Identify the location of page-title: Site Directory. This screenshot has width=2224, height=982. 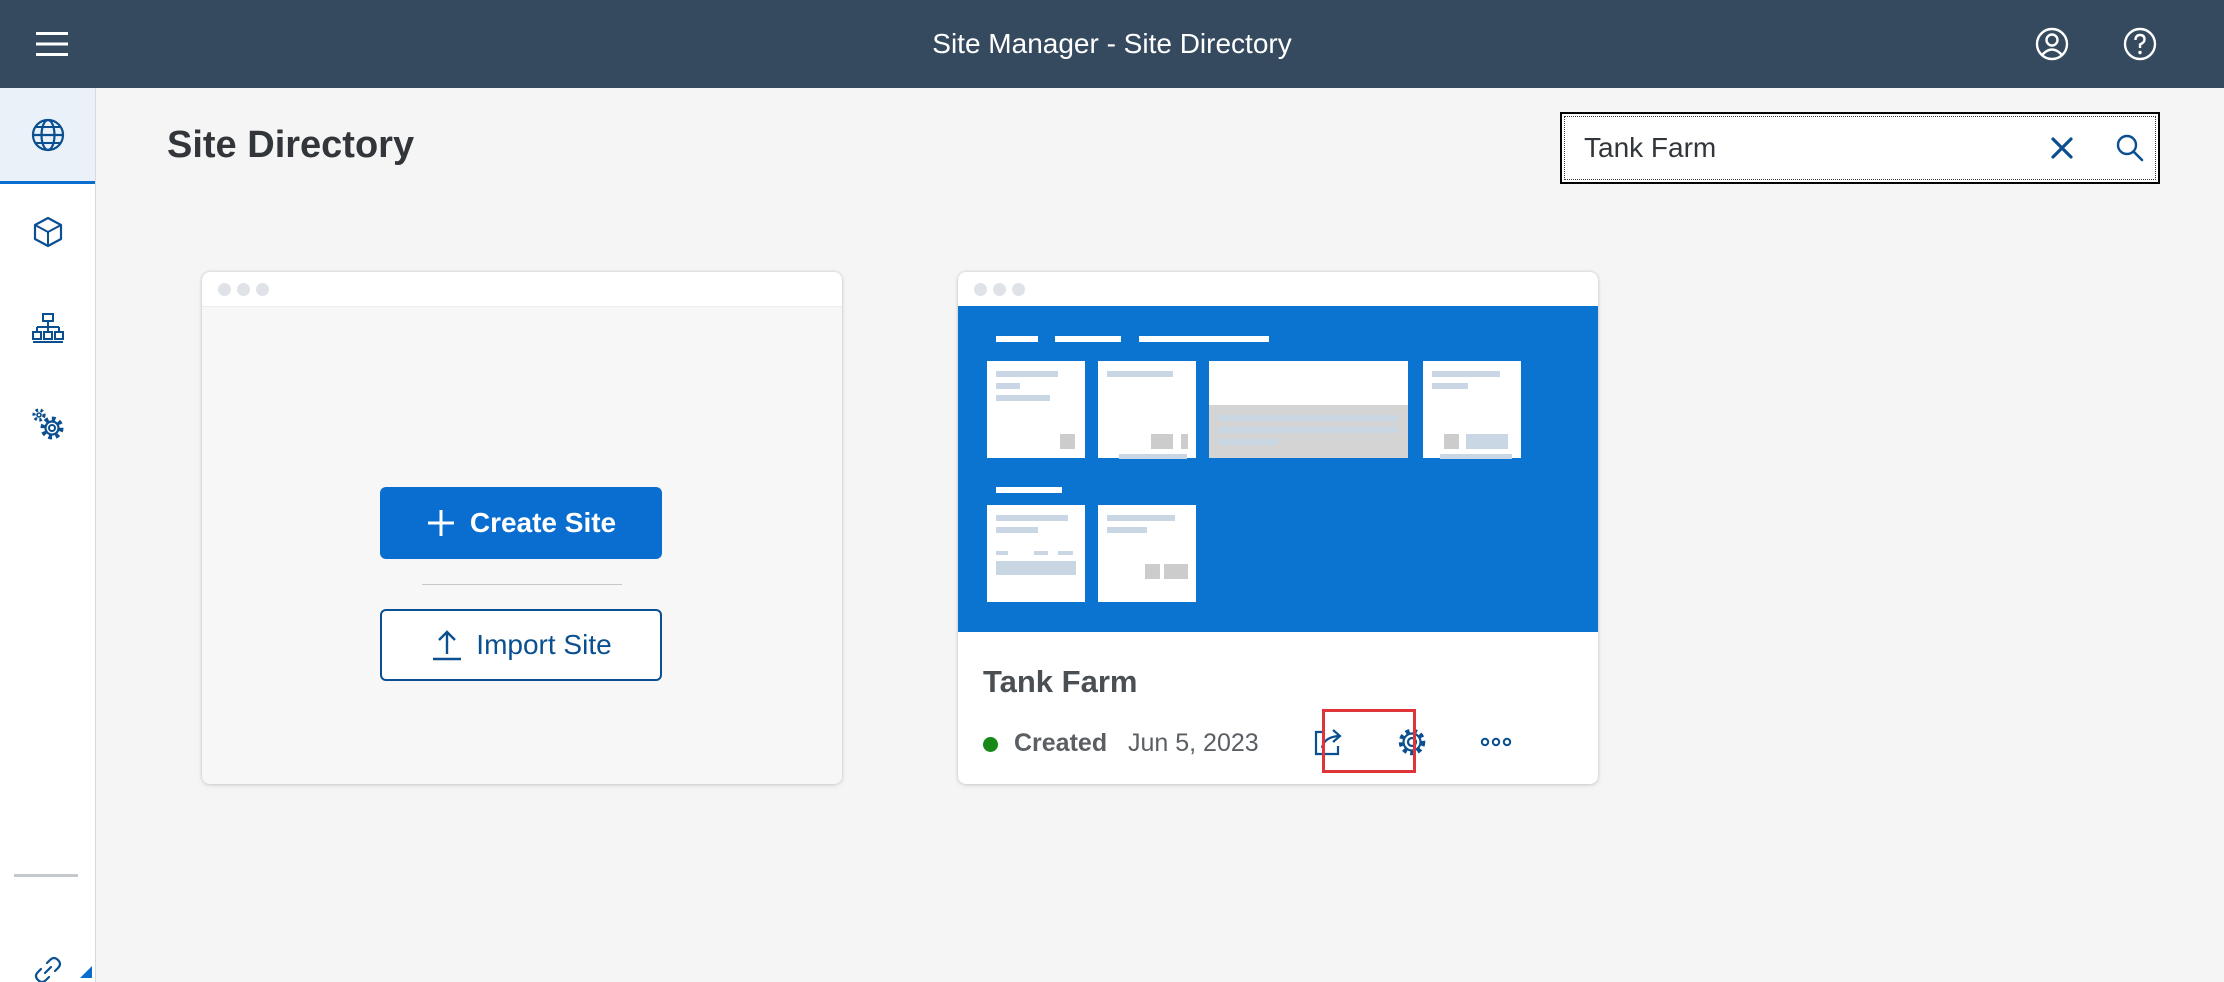
(291, 145).